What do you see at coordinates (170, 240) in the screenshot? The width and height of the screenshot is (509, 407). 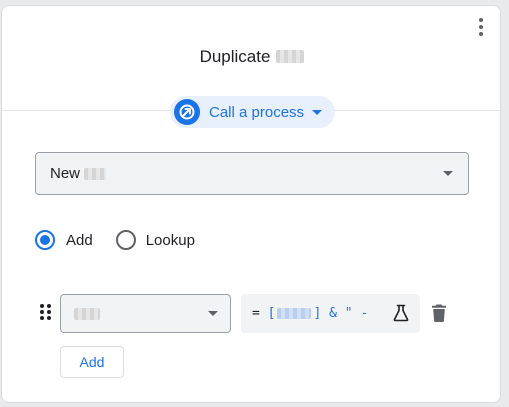 I see `radio-lookup-label: Lookup` at bounding box center [170, 240].